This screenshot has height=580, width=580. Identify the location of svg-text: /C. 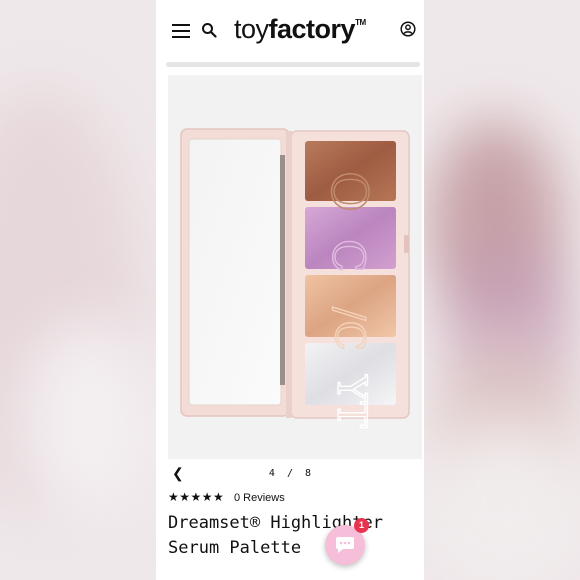
(349, 329).